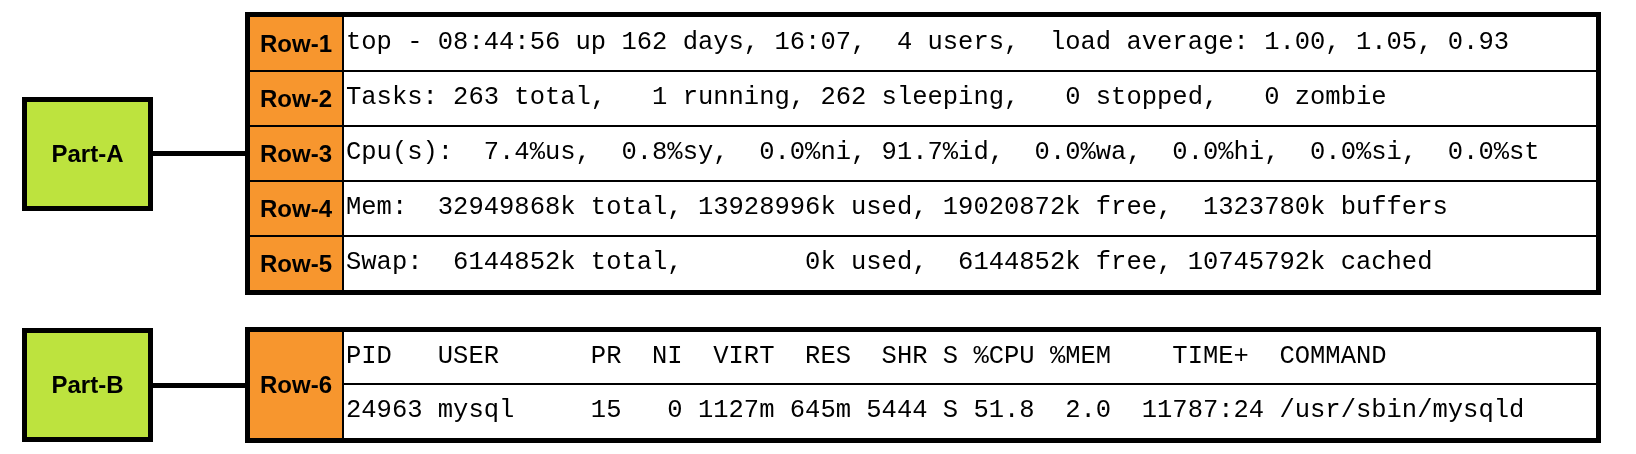 The height and width of the screenshot is (454, 1636). Describe the element at coordinates (889, 263) in the screenshot. I see `terminal-line: Swap: 6144852k total, 0k used, 6144852k free, 10745792k cached` at that location.